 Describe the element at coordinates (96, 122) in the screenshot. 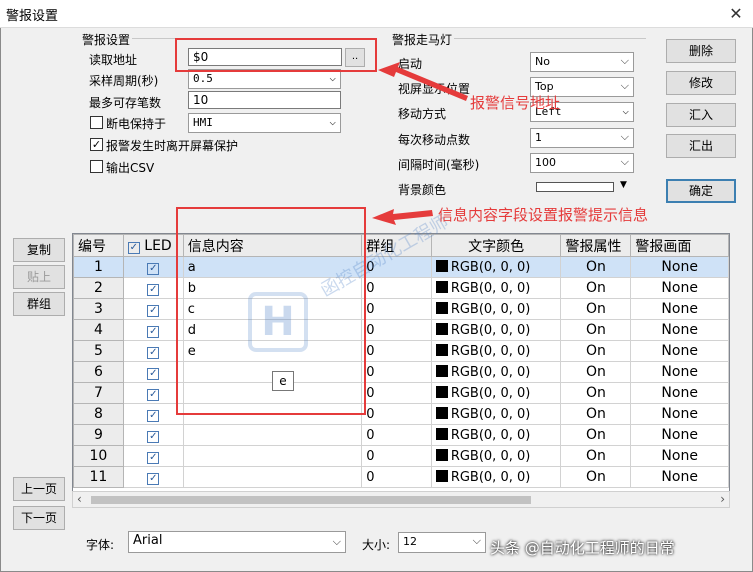

I see `power-loss-checkbox` at that location.